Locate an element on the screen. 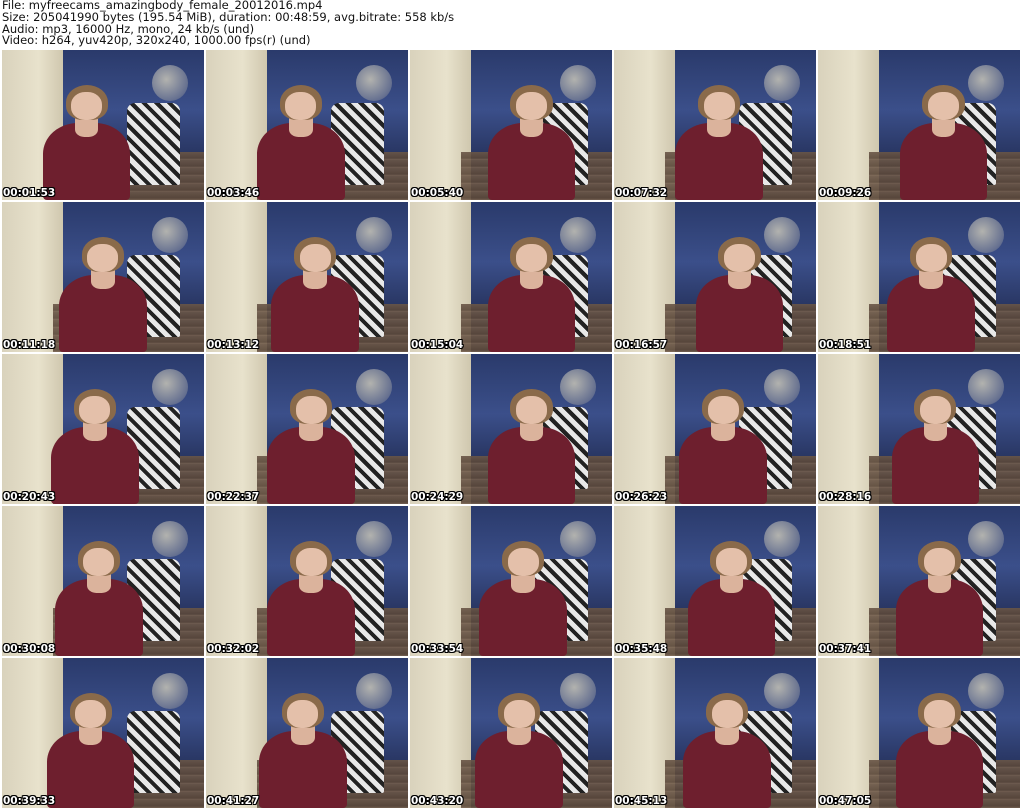 This screenshot has height=811, width=1024. video-thumbnail: 00:11:18 is located at coordinates (103, 277).